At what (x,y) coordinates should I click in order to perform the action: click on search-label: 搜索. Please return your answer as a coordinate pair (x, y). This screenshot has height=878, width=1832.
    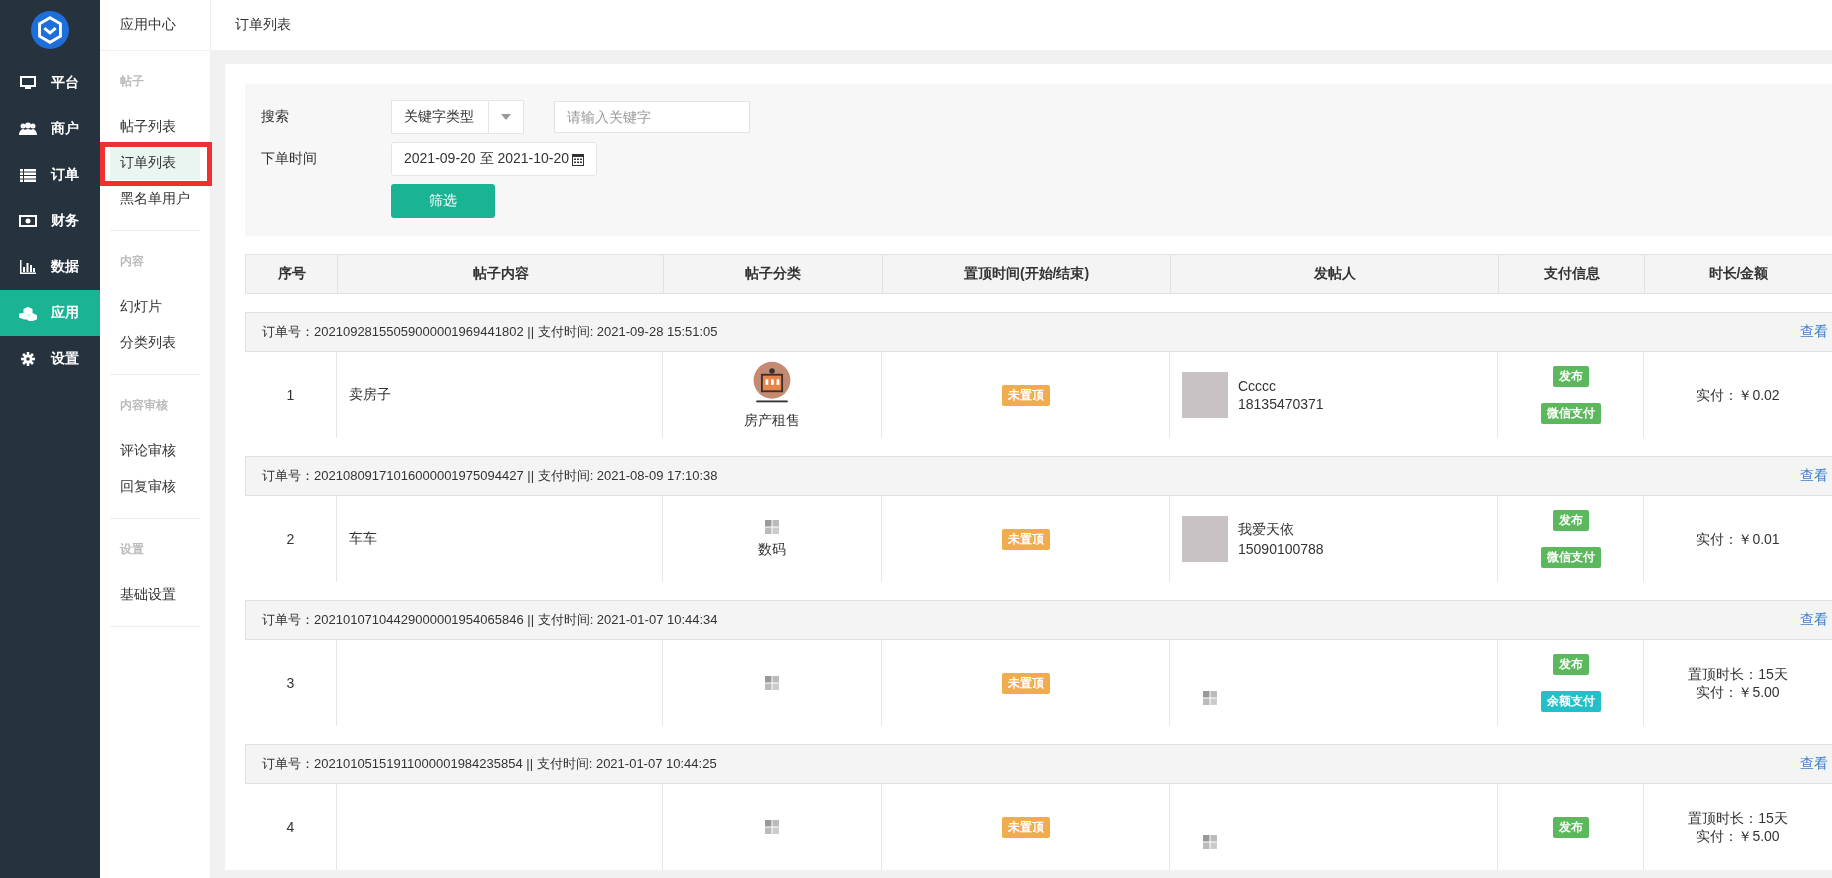
    Looking at the image, I should click on (275, 117).